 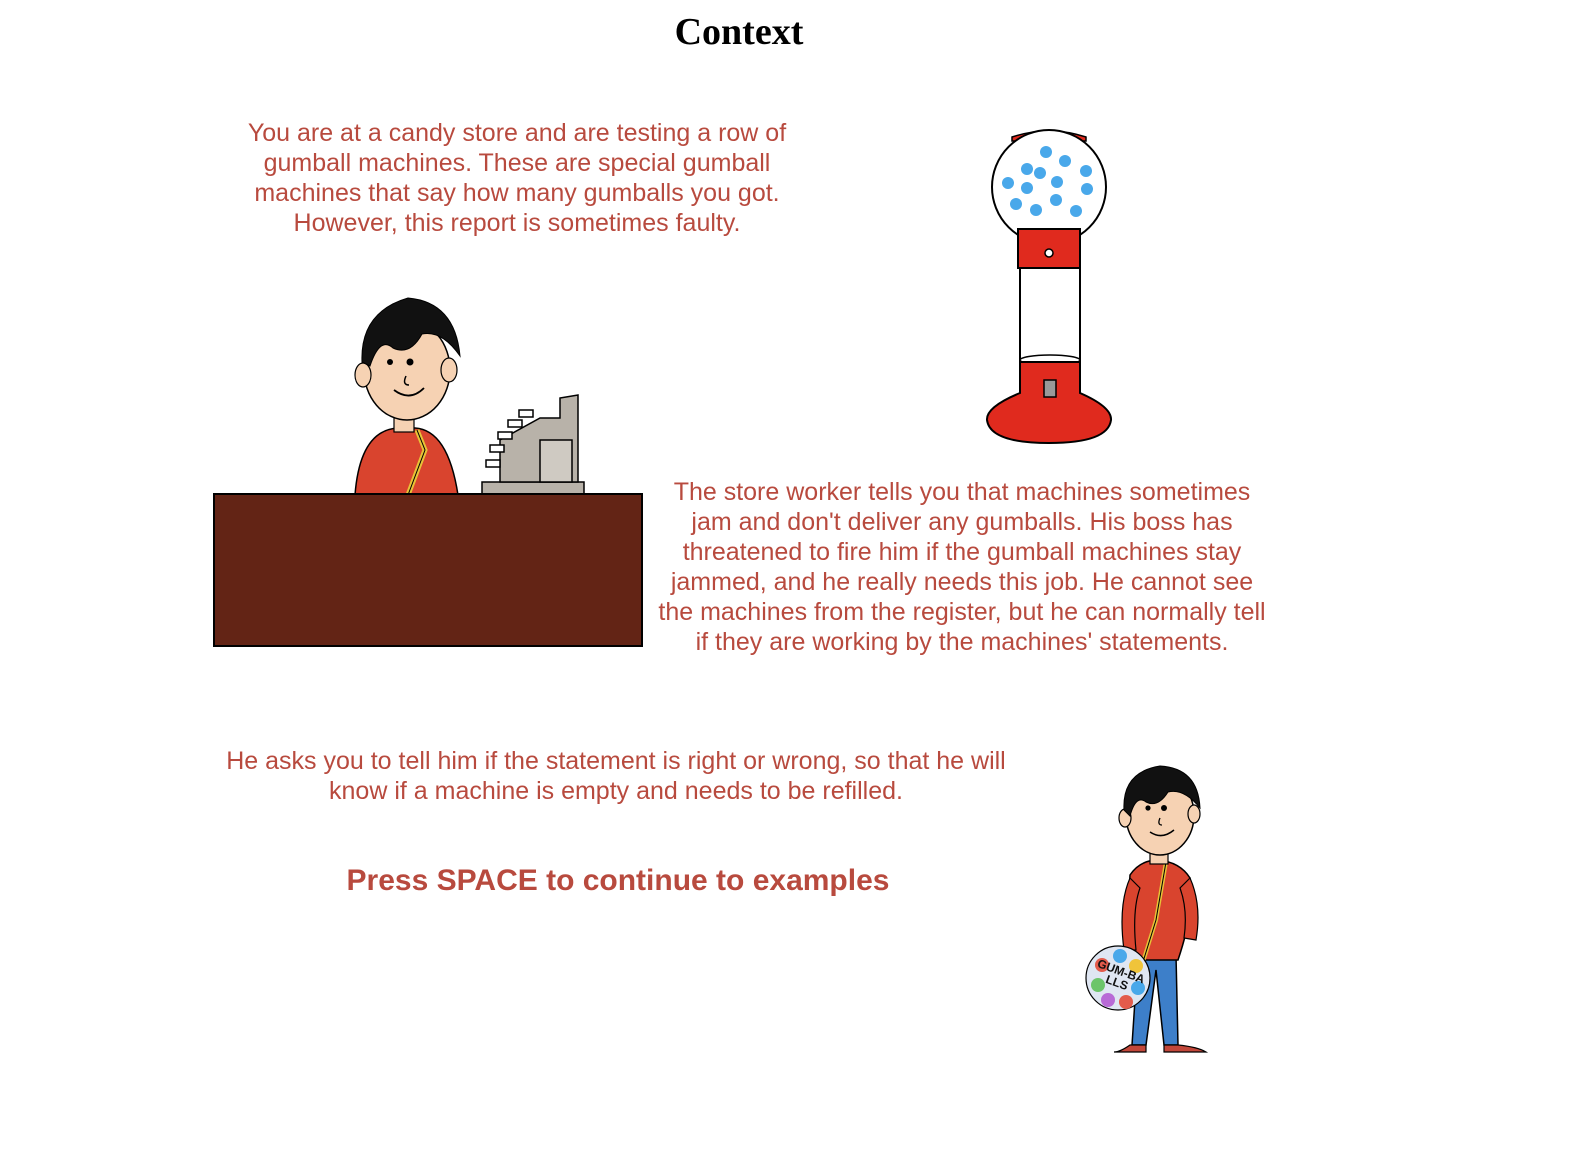 I want to click on worker-with-gumball-bag-illustration: GUM-BALLS, so click(x=1147, y=910).